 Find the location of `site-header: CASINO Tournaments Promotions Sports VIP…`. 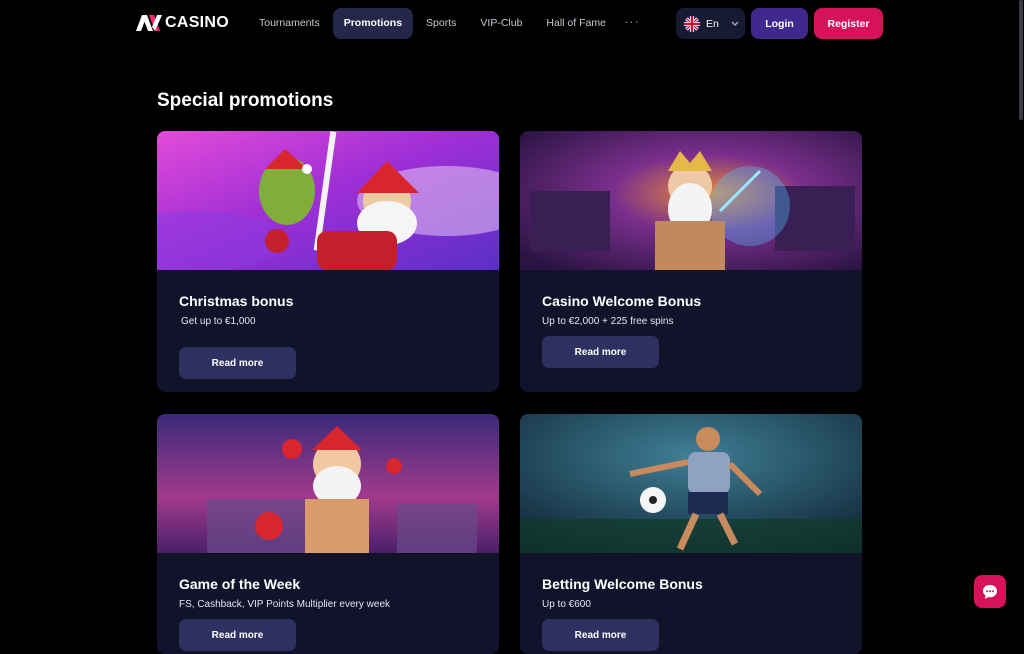

site-header: CASINO Tournaments Promotions Sports VIP… is located at coordinates (512, 24).